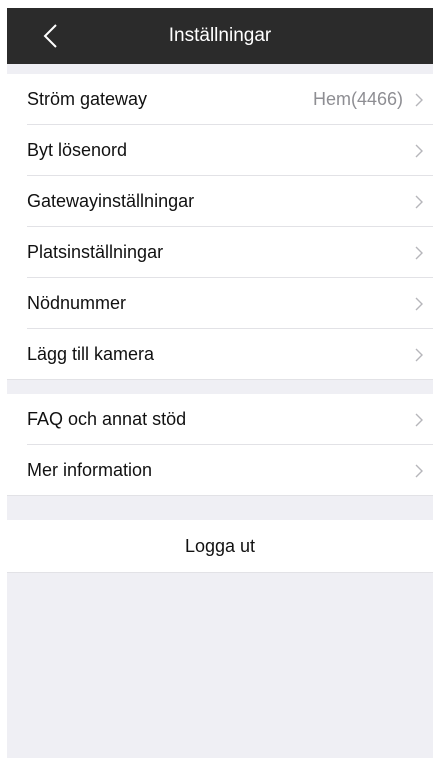 The height and width of the screenshot is (758, 433). Describe the element at coordinates (107, 419) in the screenshot. I see `settings-item-label: FAQ och annat stöd` at that location.